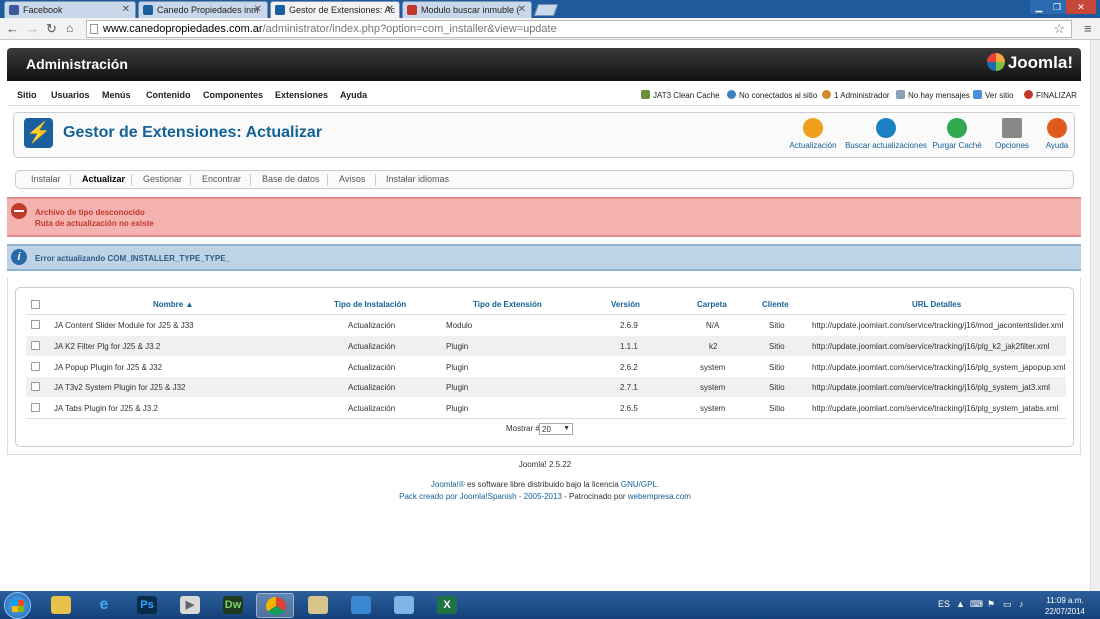 The image size is (1100, 619). What do you see at coordinates (1007, 604) in the screenshot?
I see `battery-icon: ▭` at bounding box center [1007, 604].